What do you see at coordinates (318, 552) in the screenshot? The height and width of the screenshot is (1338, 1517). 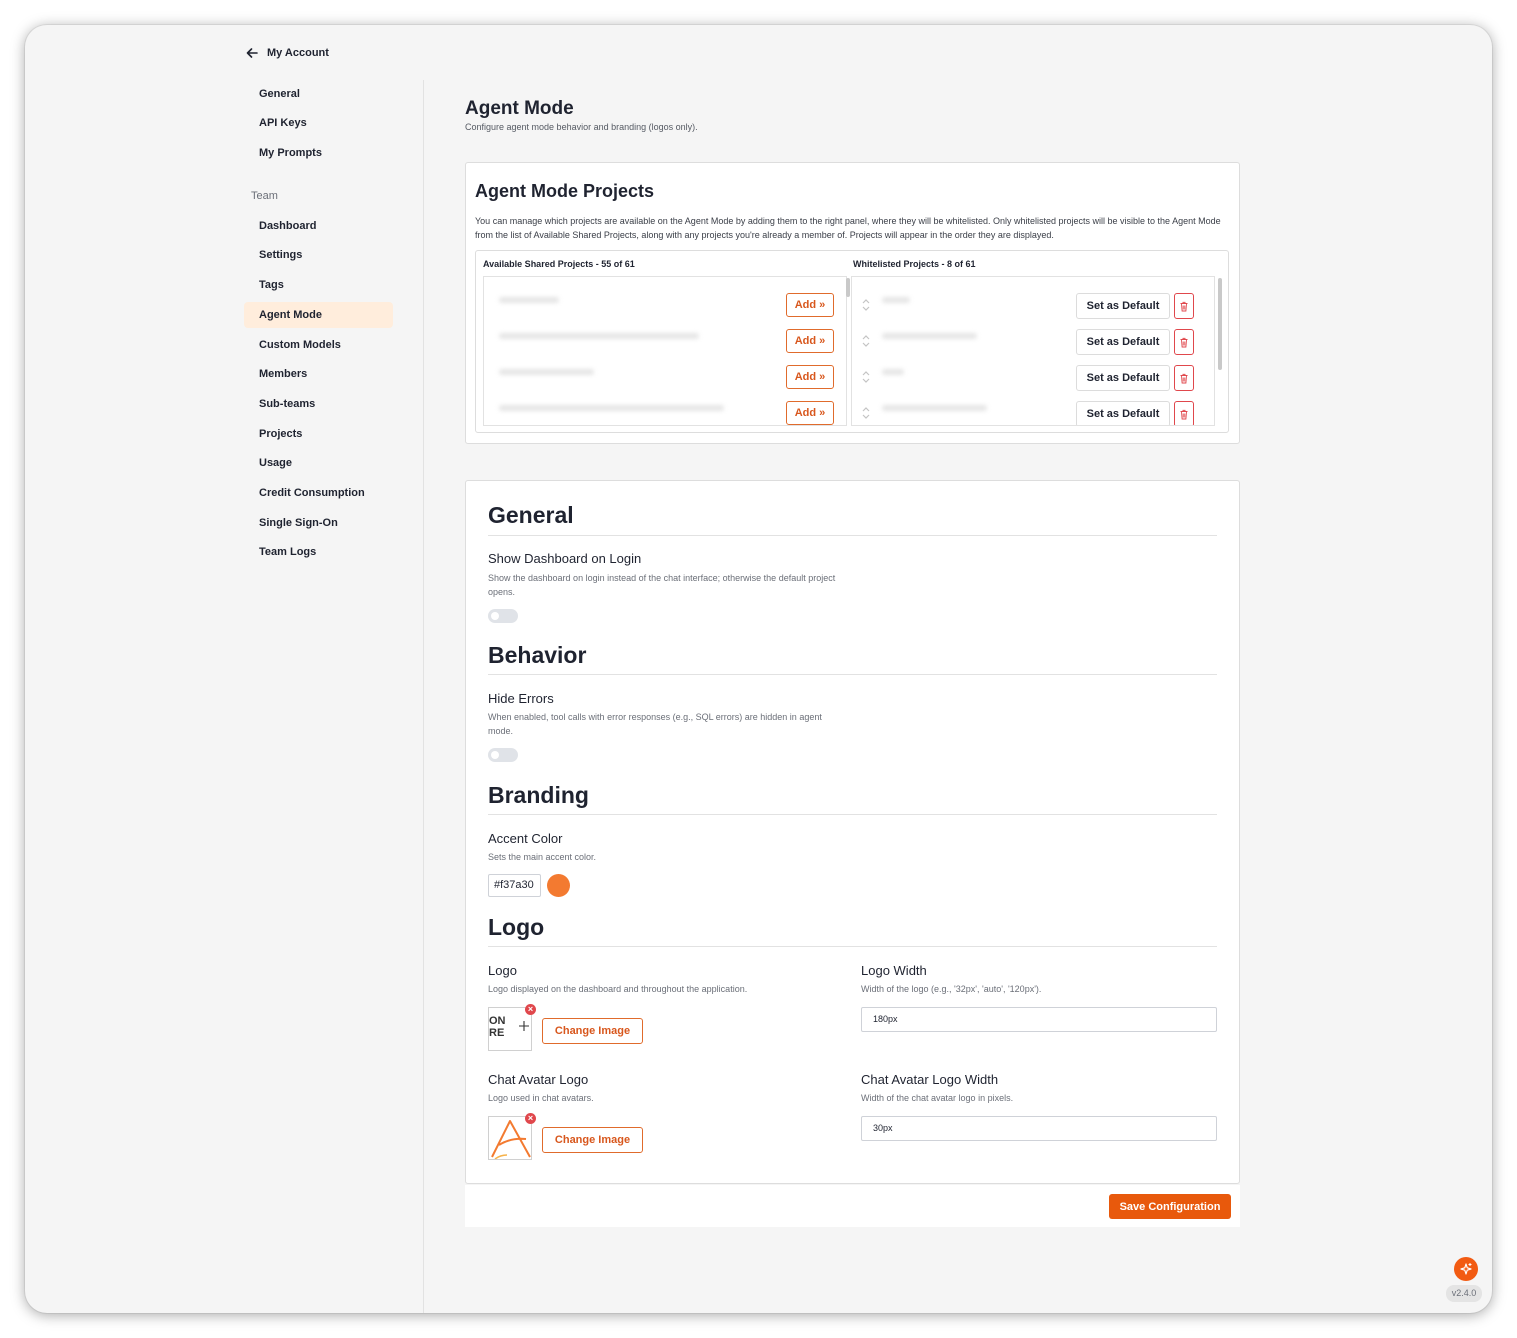 I see `sidebar-item-team-logs: Team Logs` at bounding box center [318, 552].